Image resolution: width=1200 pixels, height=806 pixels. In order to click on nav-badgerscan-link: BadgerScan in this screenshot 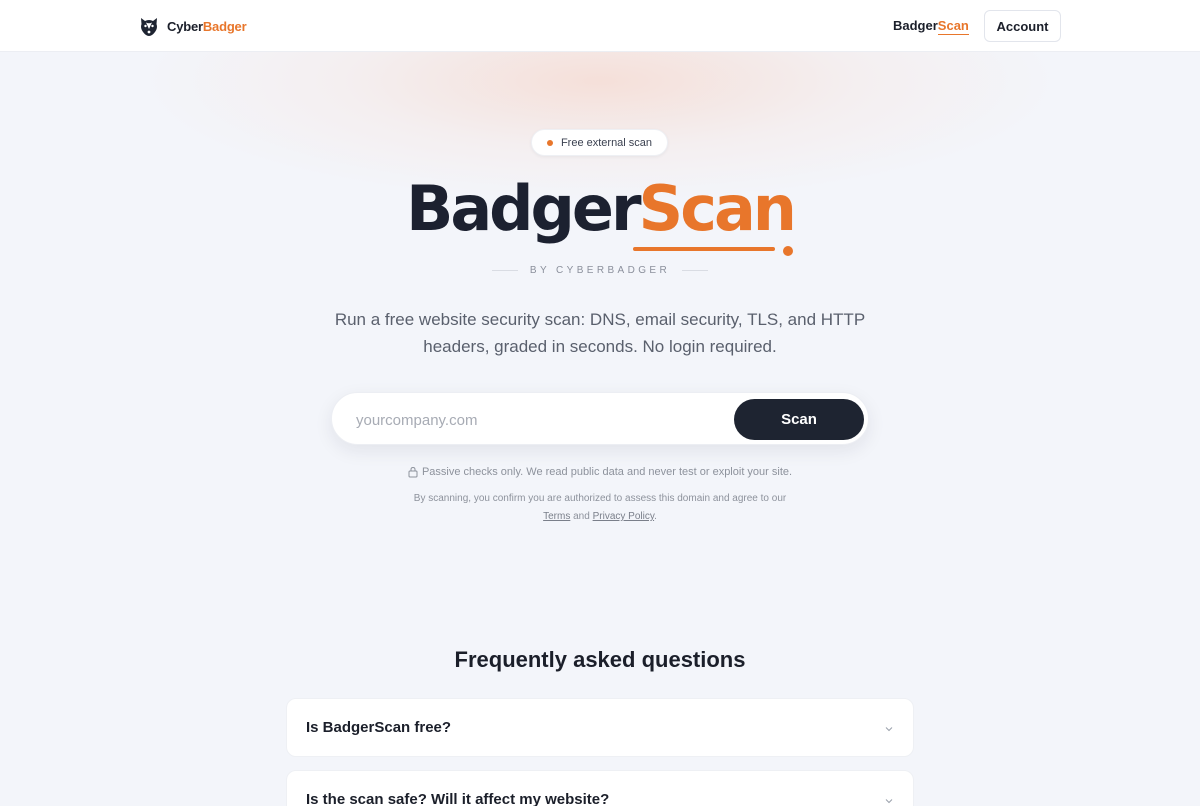, I will do `click(931, 26)`.